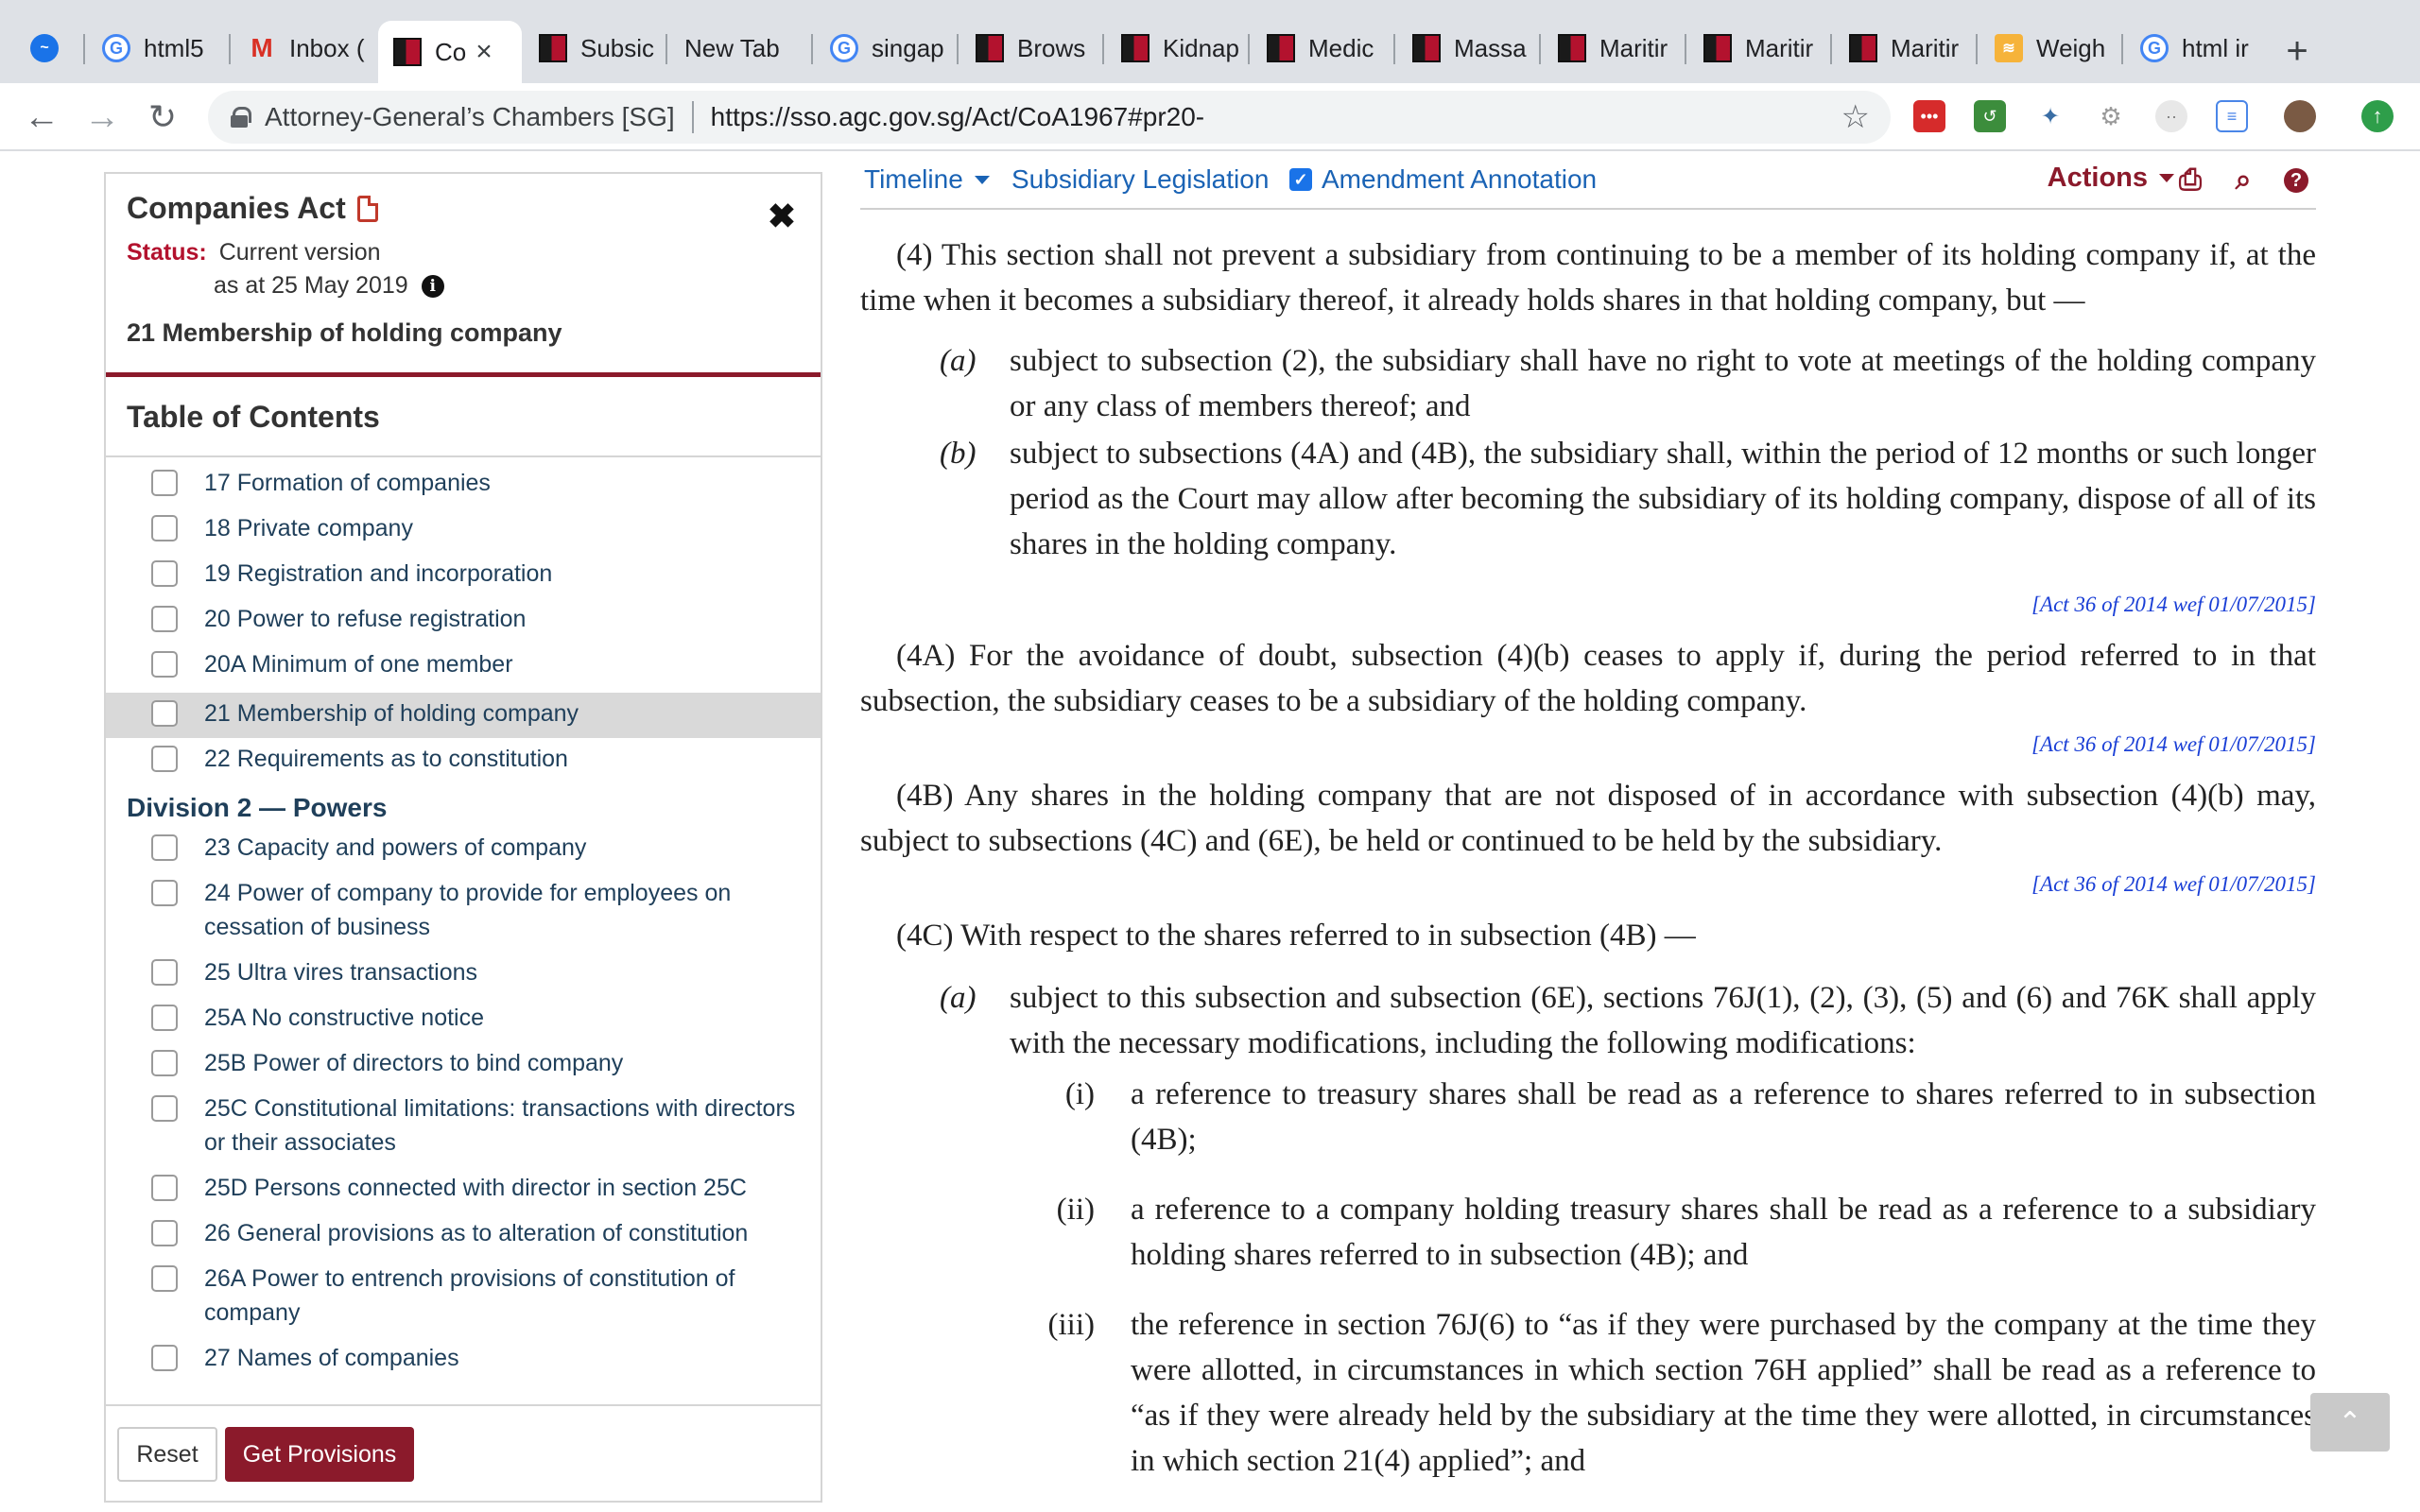 This screenshot has width=2420, height=1512. I want to click on tab-maritime-3: Maritir, so click(1906, 48).